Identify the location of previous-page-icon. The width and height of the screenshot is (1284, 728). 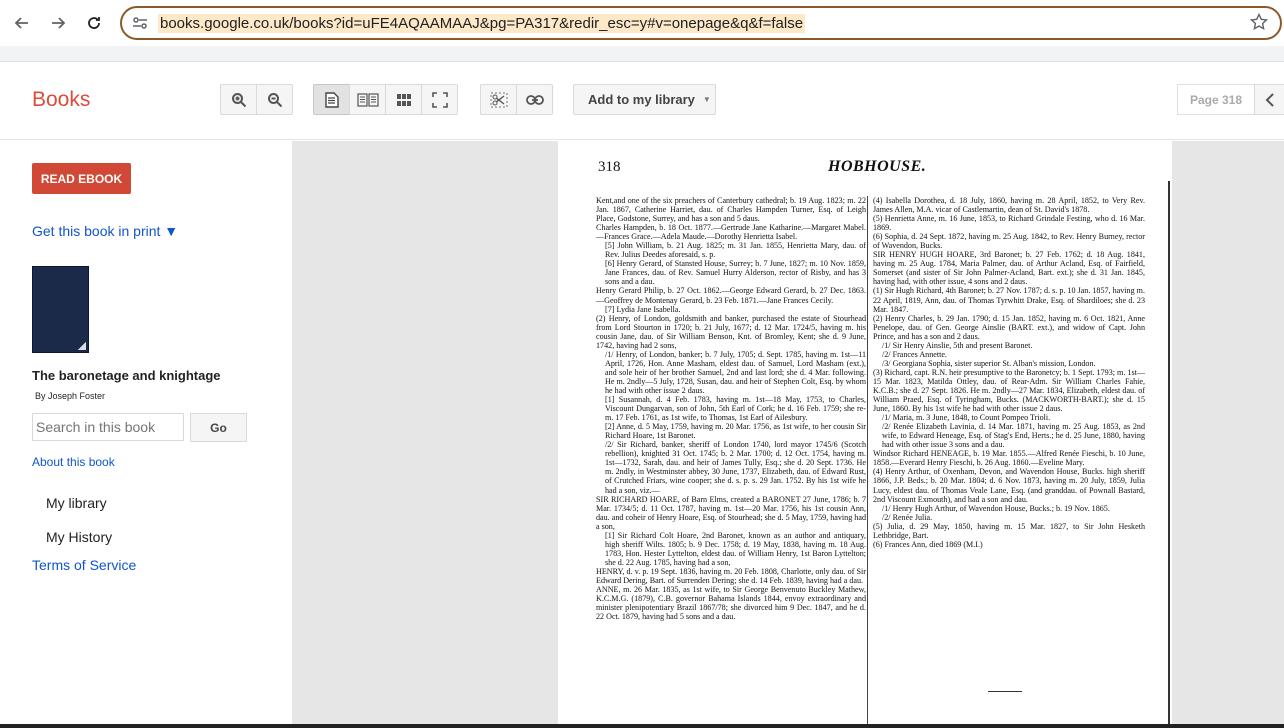
(1269, 99).